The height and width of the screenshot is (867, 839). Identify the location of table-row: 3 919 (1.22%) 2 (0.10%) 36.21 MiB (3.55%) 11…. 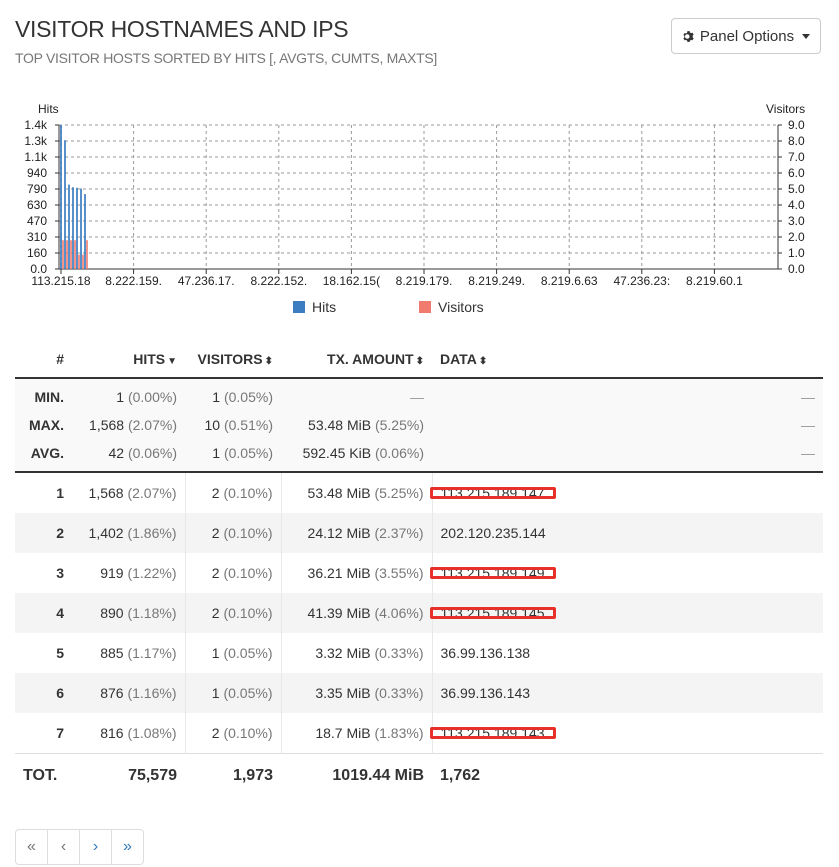
(419, 573).